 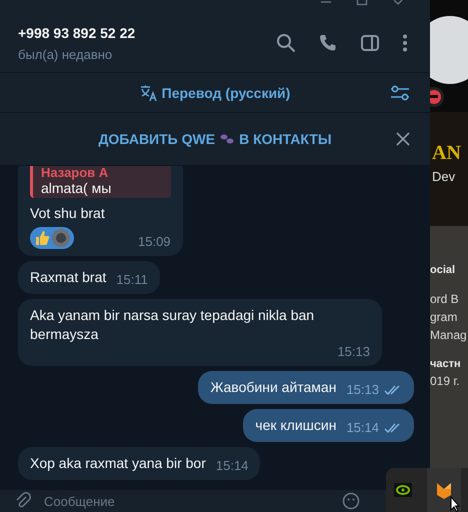 What do you see at coordinates (405, 43) in the screenshot?
I see `more-icon` at bounding box center [405, 43].